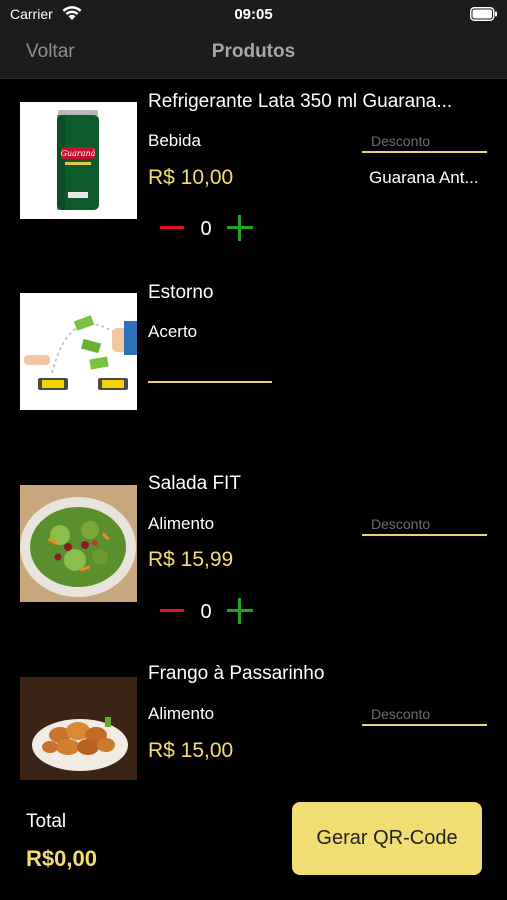 The height and width of the screenshot is (900, 507). What do you see at coordinates (191, 559) in the screenshot?
I see `product-price: R$ 15,99` at bounding box center [191, 559].